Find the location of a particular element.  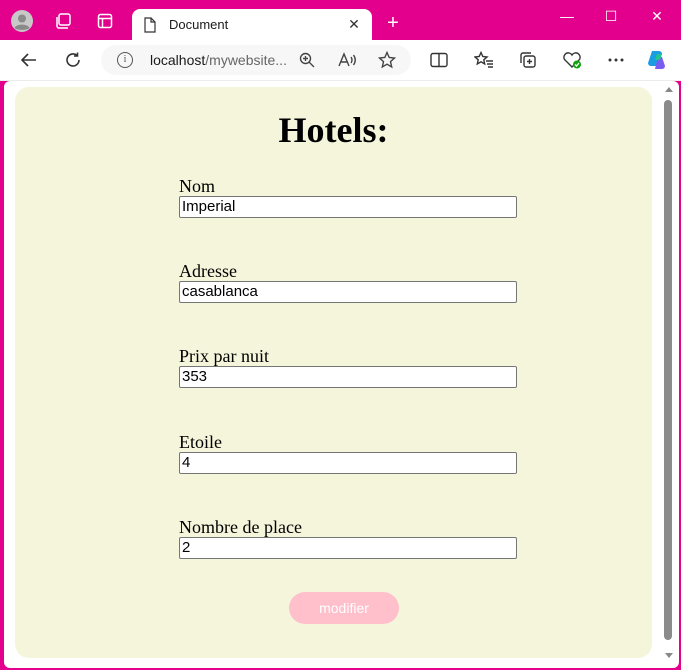

back-arrow-icon is located at coordinates (29, 60).